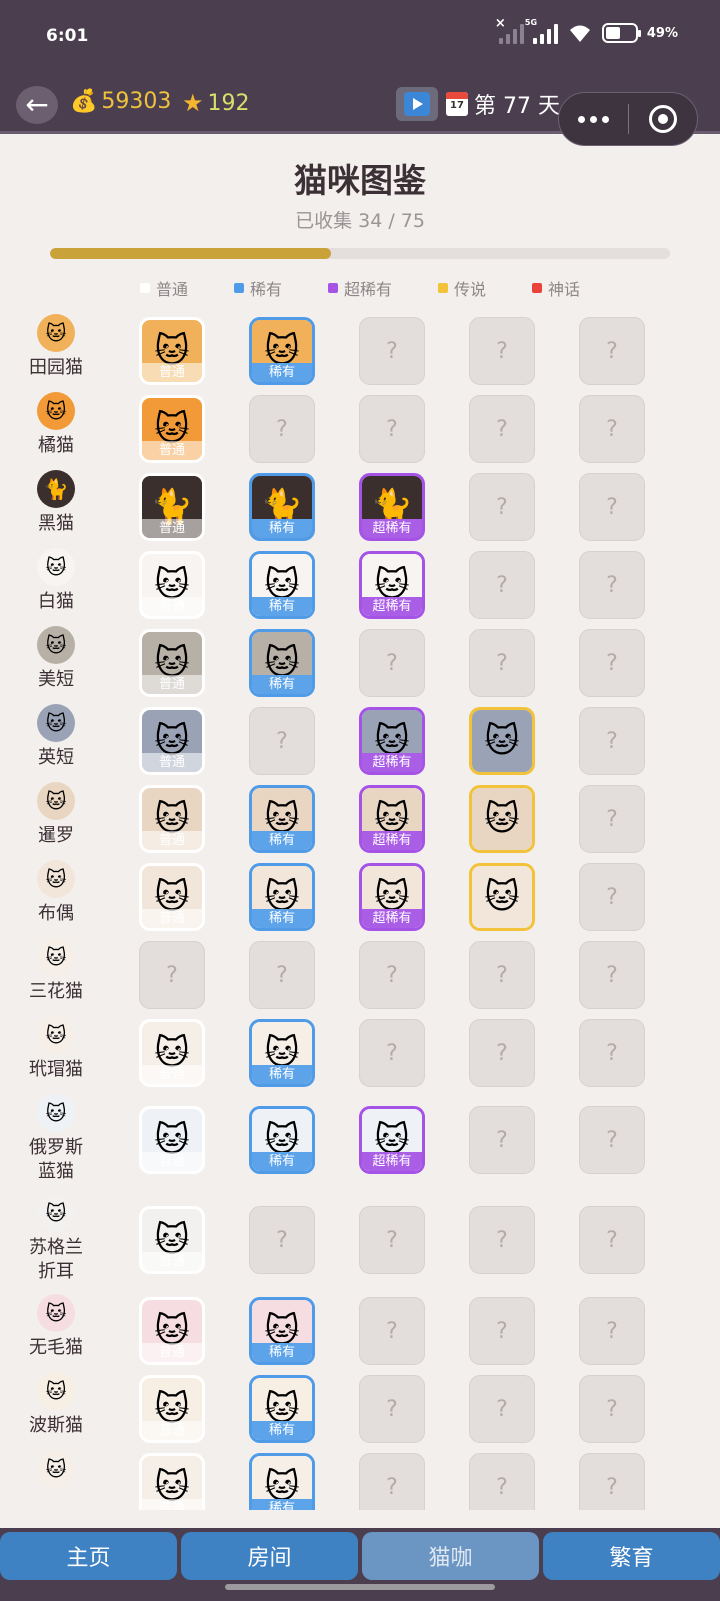  Describe the element at coordinates (282, 507) in the screenshot. I see `cat-card-rare: 🐈 稀有` at that location.